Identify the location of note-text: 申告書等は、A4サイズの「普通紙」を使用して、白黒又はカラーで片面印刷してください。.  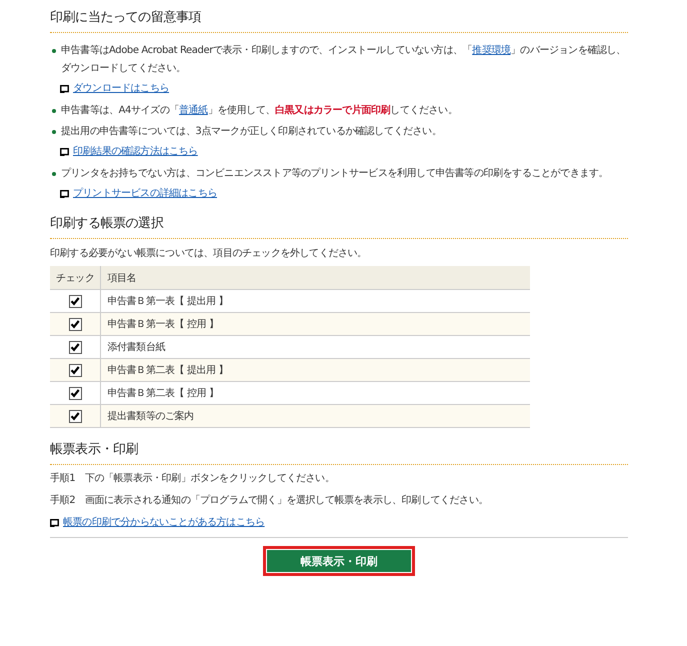
(259, 111).